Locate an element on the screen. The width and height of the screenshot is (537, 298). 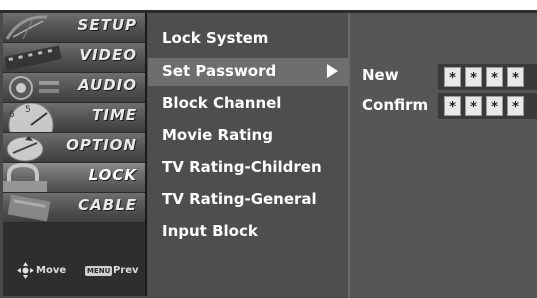
move-hint-label: Move is located at coordinates (51, 270).